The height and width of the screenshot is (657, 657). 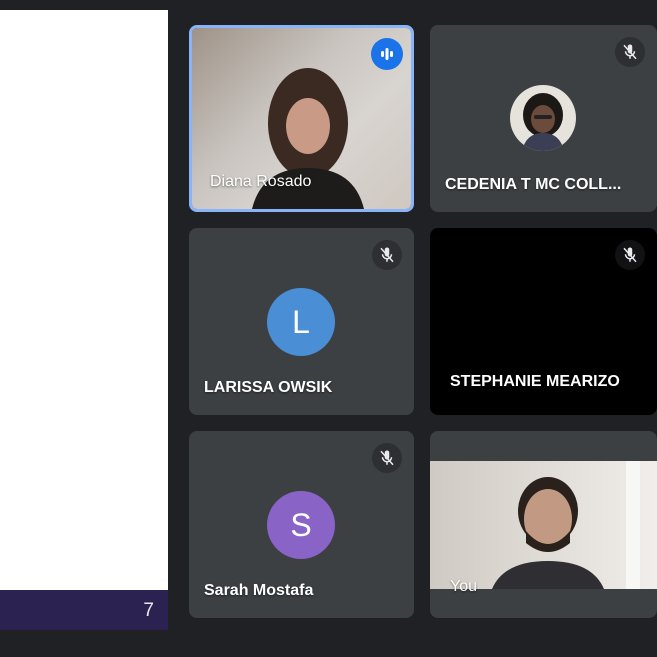 I want to click on participant-tile-diana-rosado: Diana Rosado, so click(x=301, y=118).